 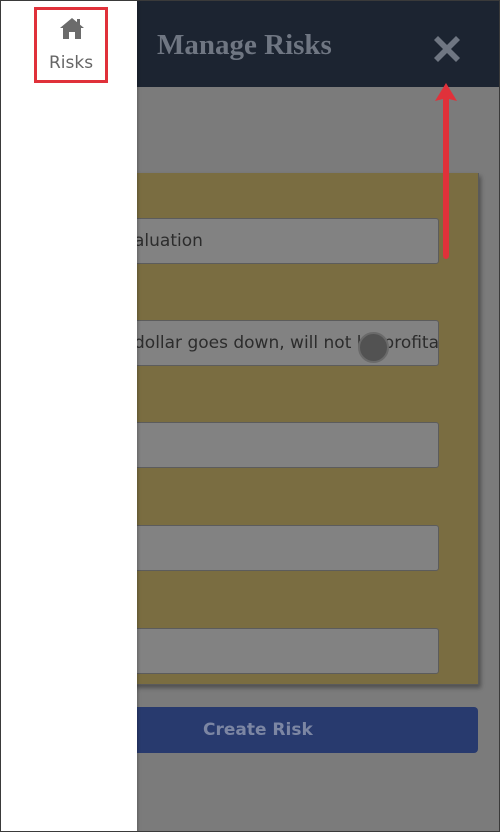 I want to click on close-icon, so click(x=447, y=49).